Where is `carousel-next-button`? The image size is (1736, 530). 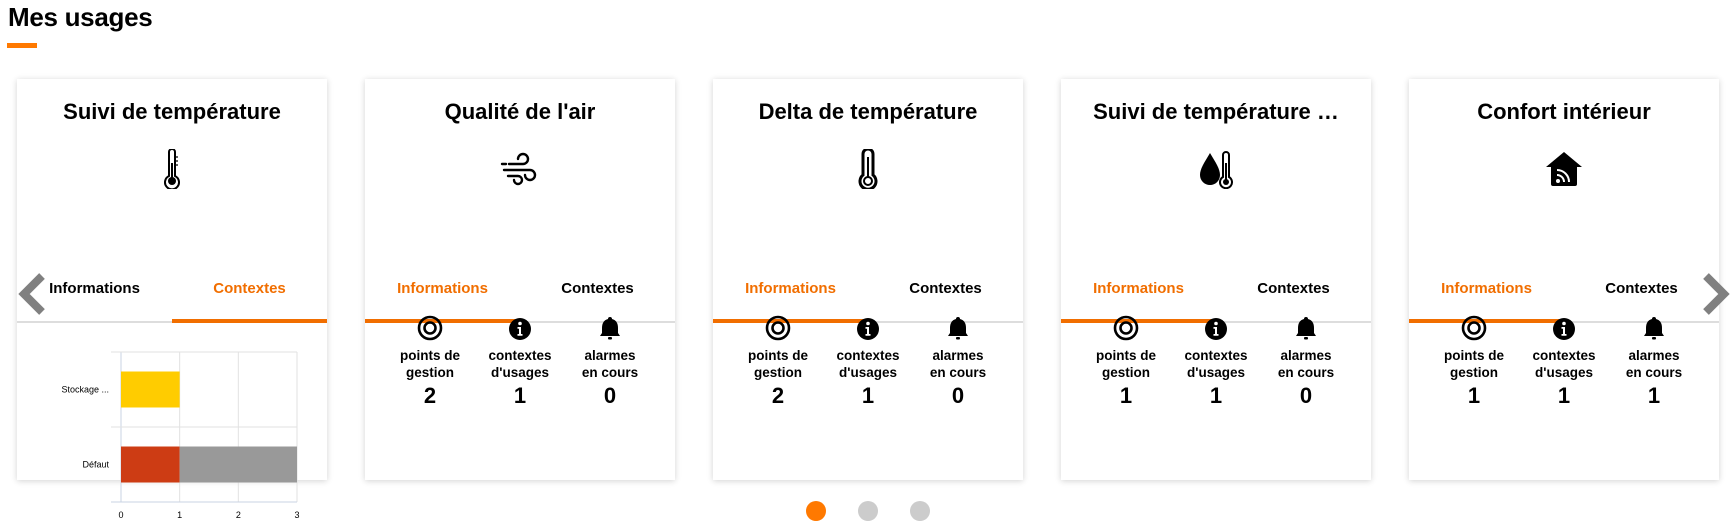 carousel-next-button is located at coordinates (1716, 294).